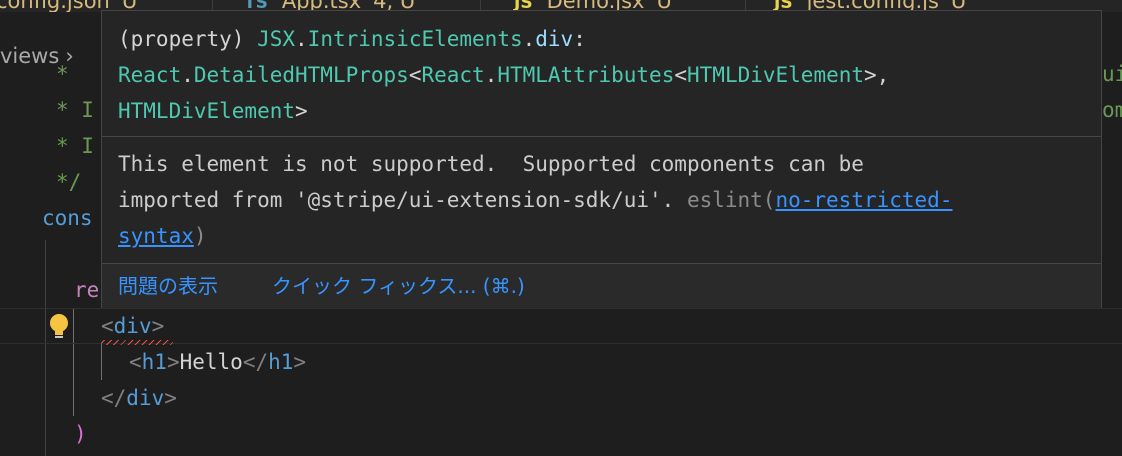 The image size is (1122, 456). What do you see at coordinates (398, 286) in the screenshot?
I see `quick-fix-link: クイック フィックス... (⌘.)` at bounding box center [398, 286].